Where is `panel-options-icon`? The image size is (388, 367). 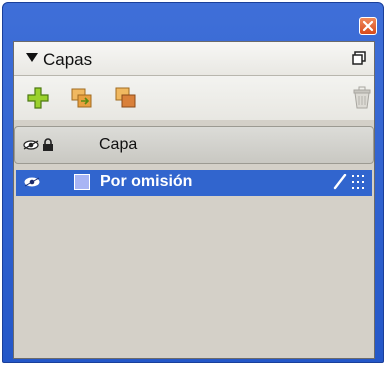
panel-options-icon is located at coordinates (359, 58).